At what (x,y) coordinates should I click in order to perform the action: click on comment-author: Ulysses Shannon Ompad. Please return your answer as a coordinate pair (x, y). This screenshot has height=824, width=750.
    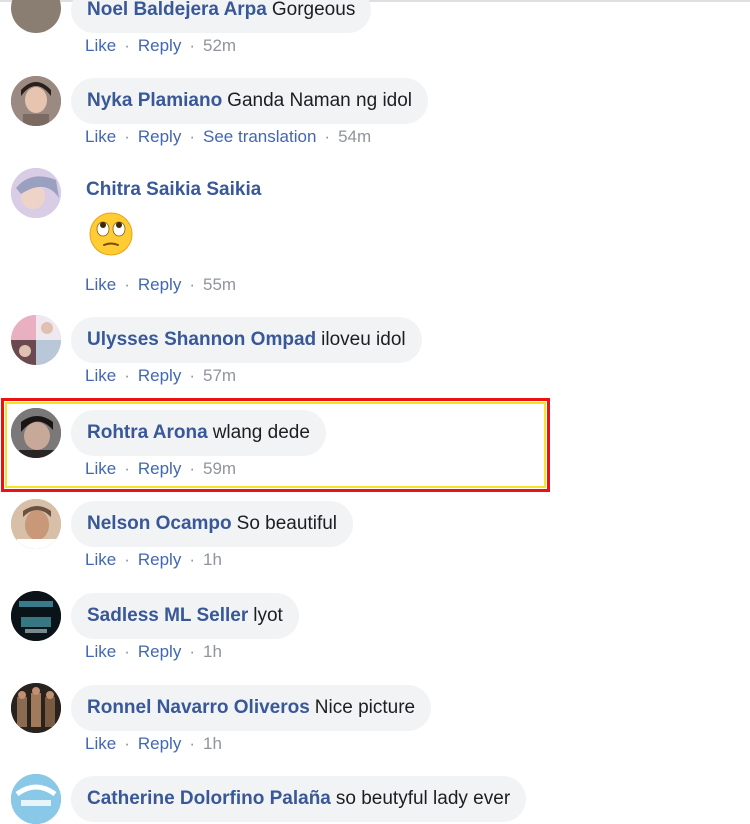
    Looking at the image, I should click on (201, 340).